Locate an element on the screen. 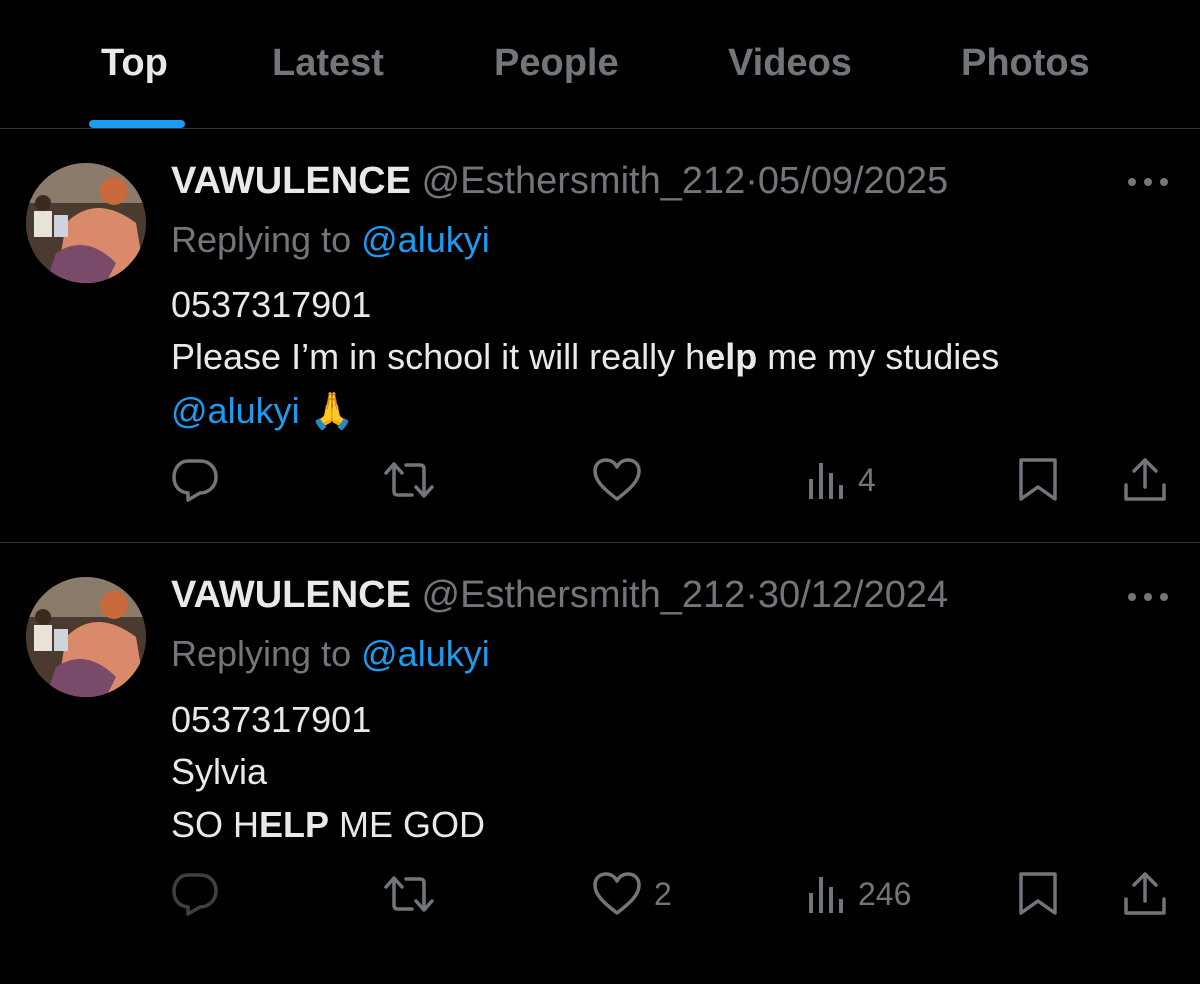 This screenshot has height=984, width=1200. search-tabs: Top Latest People Videos Photos is located at coordinates (600, 64).